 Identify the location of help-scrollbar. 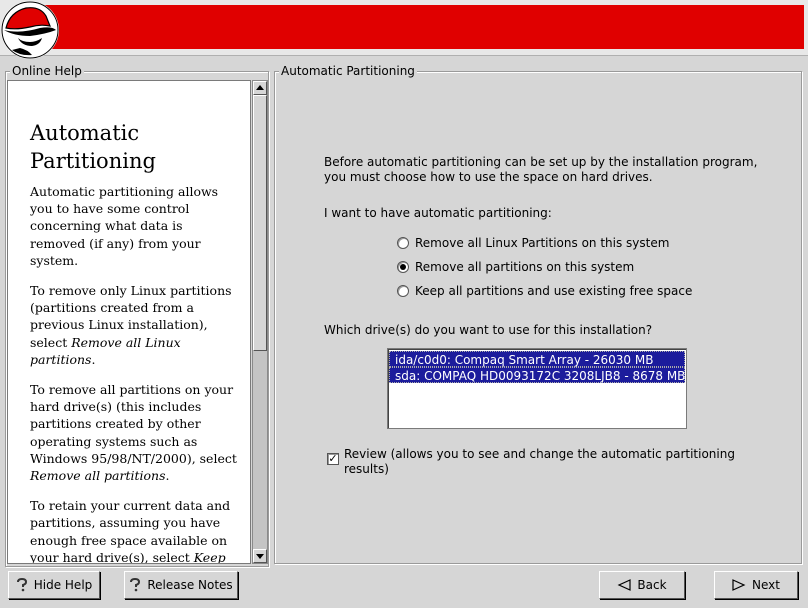
(260, 322).